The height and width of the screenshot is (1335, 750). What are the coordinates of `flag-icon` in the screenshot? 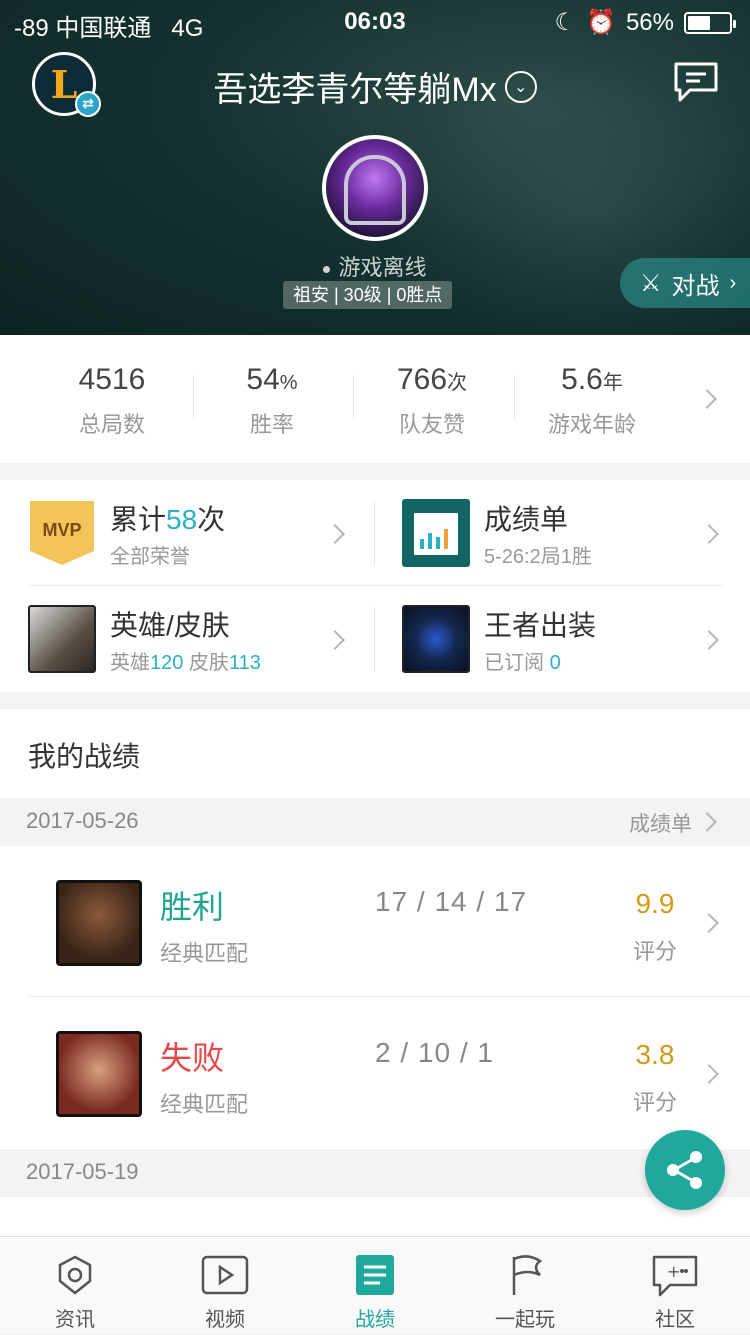 It's located at (527, 1275).